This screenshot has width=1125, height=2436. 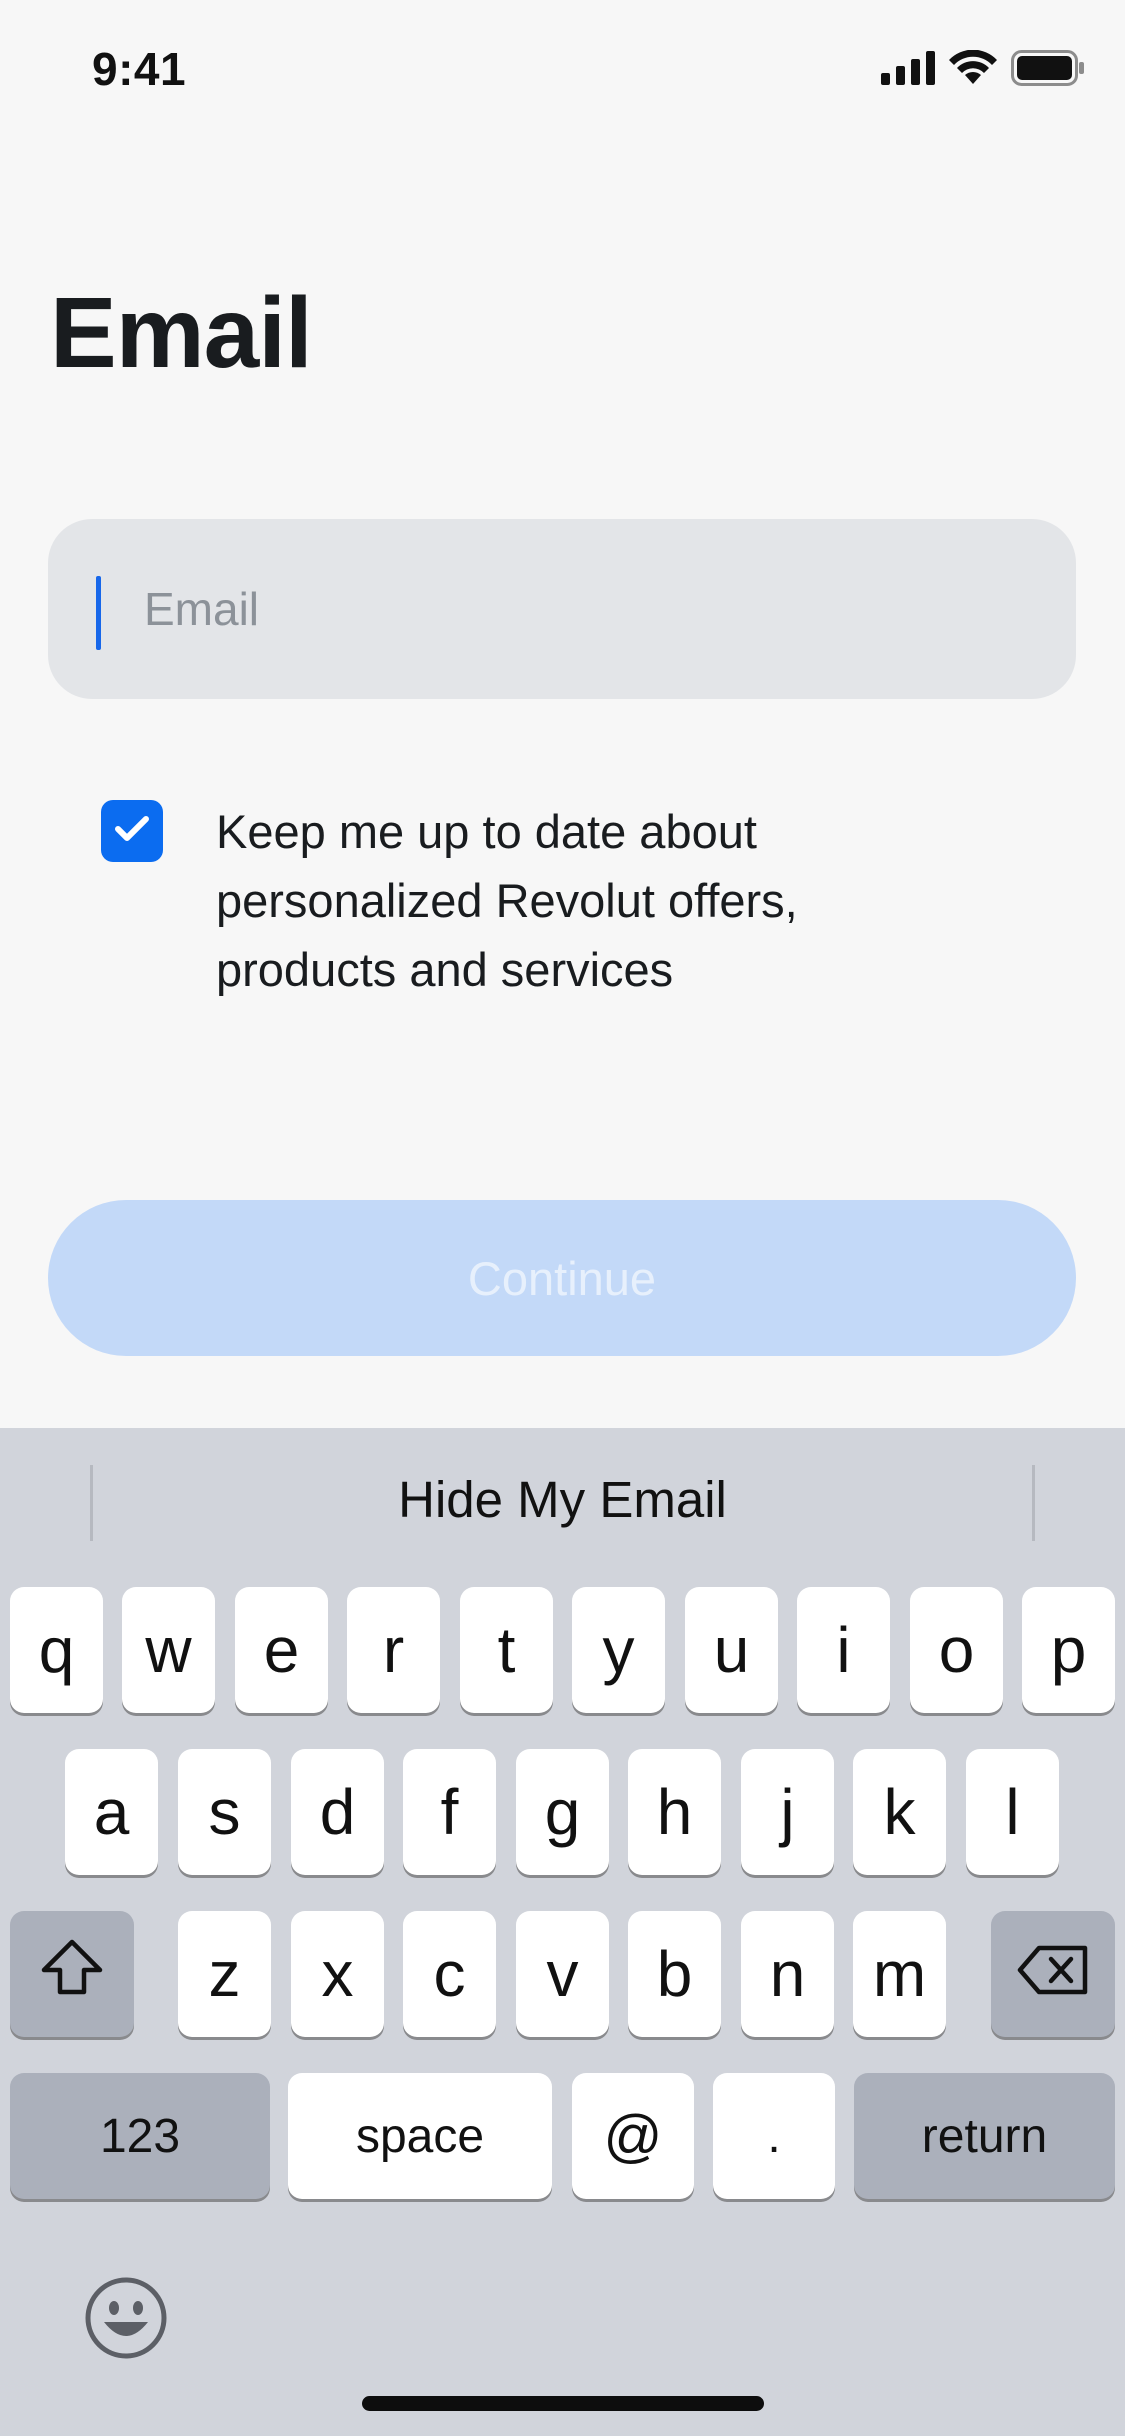 I want to click on marketing-consent-checkbox, so click(x=132, y=831).